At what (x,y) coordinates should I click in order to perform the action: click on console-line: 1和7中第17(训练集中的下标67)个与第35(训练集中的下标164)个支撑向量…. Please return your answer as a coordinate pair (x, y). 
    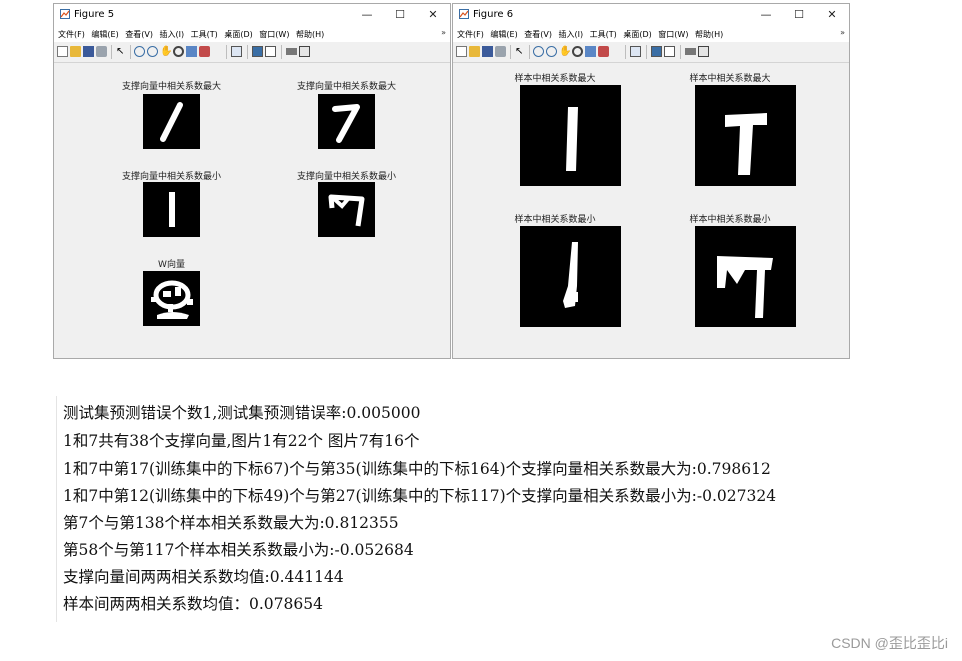
    Looking at the image, I should click on (417, 469).